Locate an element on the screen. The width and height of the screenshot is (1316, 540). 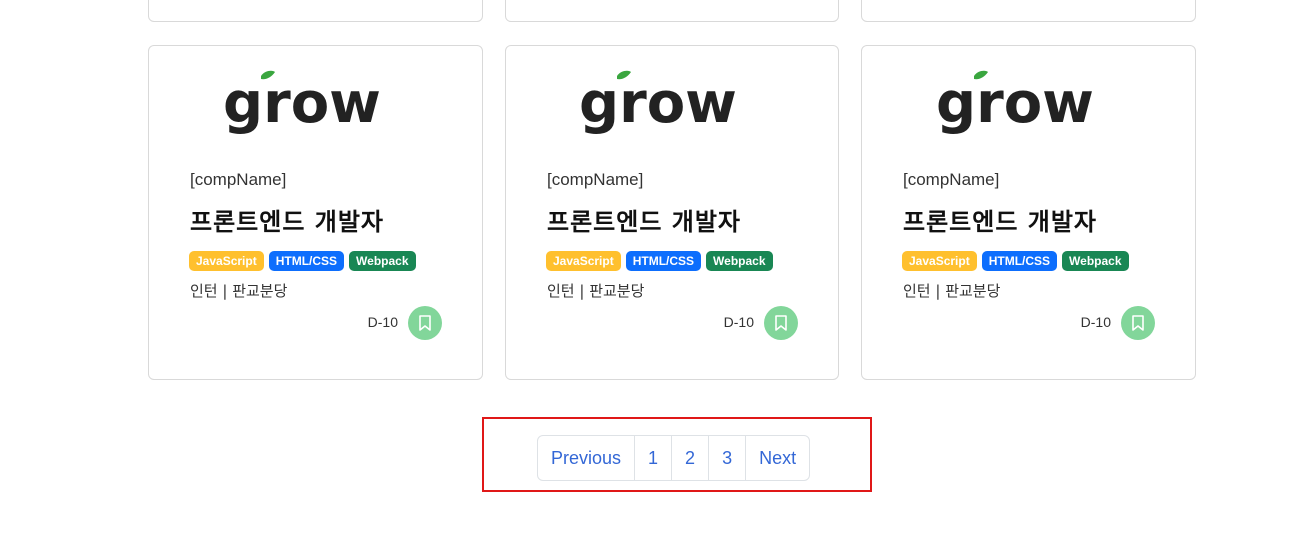
pagination-page-2: 2 is located at coordinates (689, 458).